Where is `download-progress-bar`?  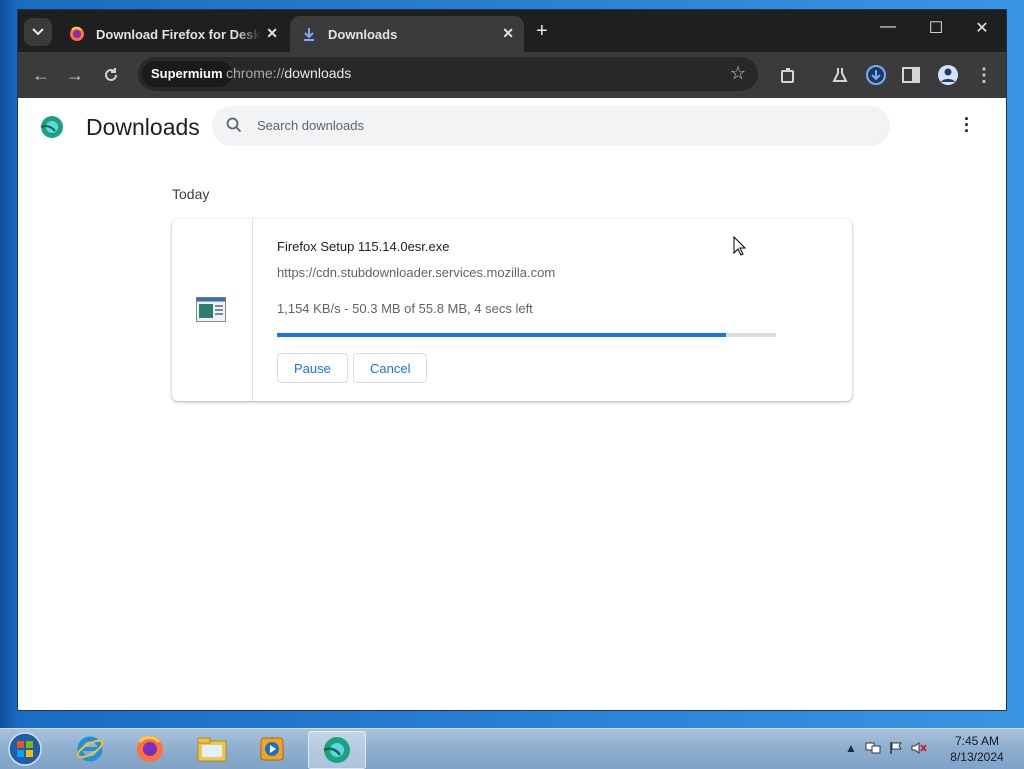 download-progress-bar is located at coordinates (526, 335).